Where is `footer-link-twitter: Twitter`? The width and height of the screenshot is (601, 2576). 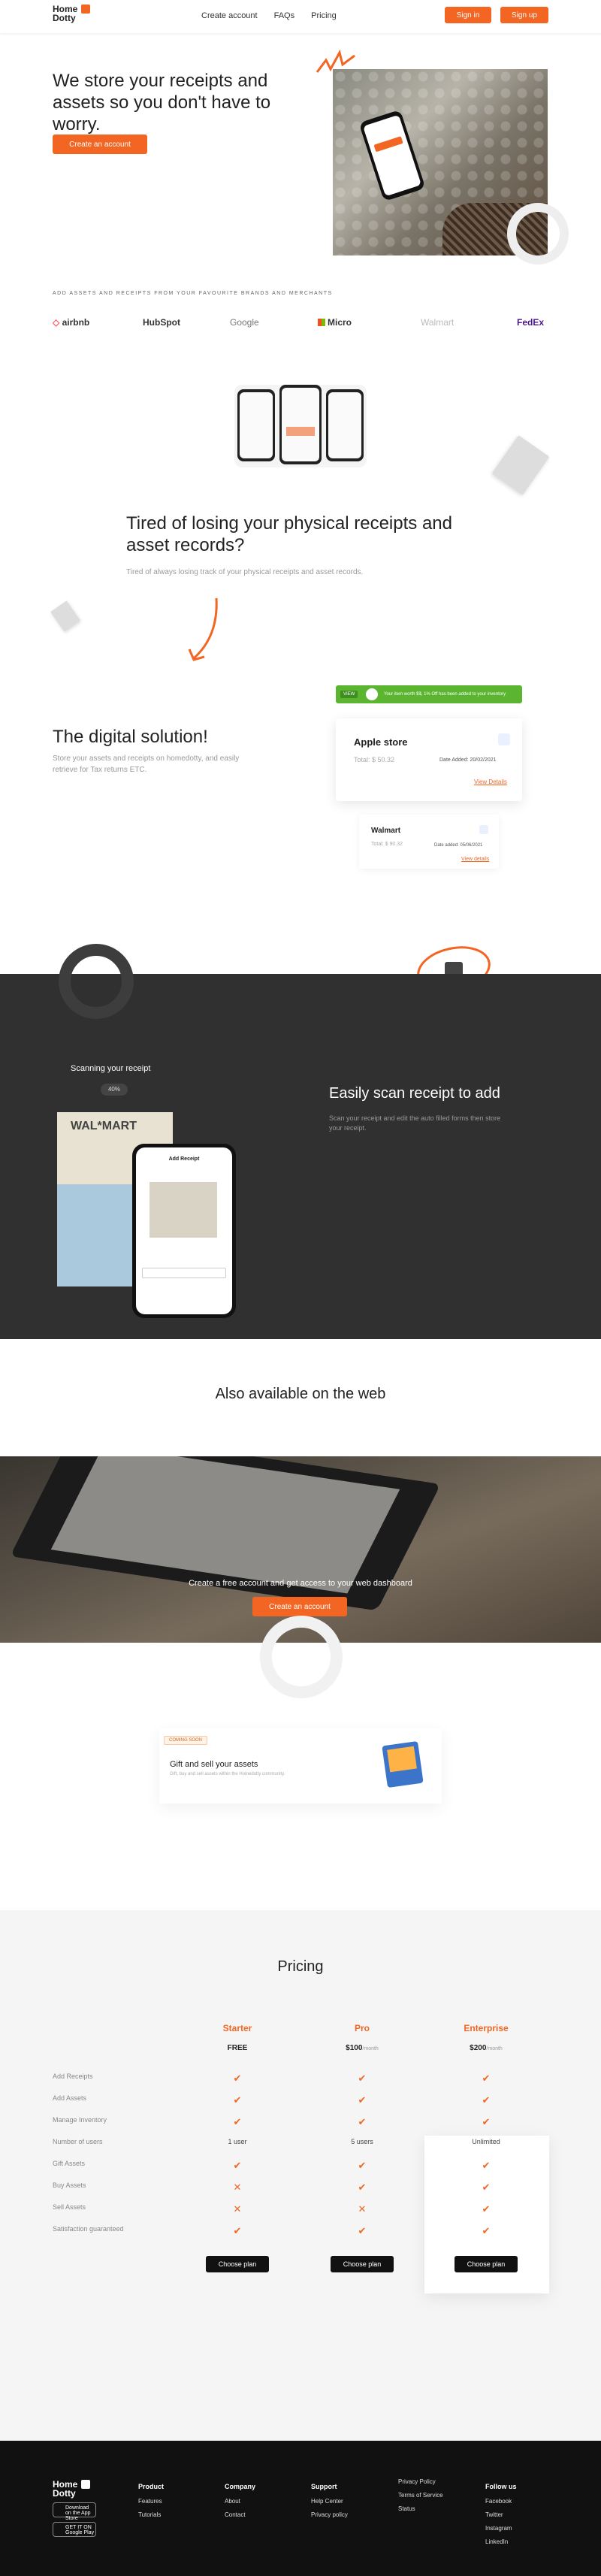
footer-link-twitter: Twitter is located at coordinates (501, 2515).